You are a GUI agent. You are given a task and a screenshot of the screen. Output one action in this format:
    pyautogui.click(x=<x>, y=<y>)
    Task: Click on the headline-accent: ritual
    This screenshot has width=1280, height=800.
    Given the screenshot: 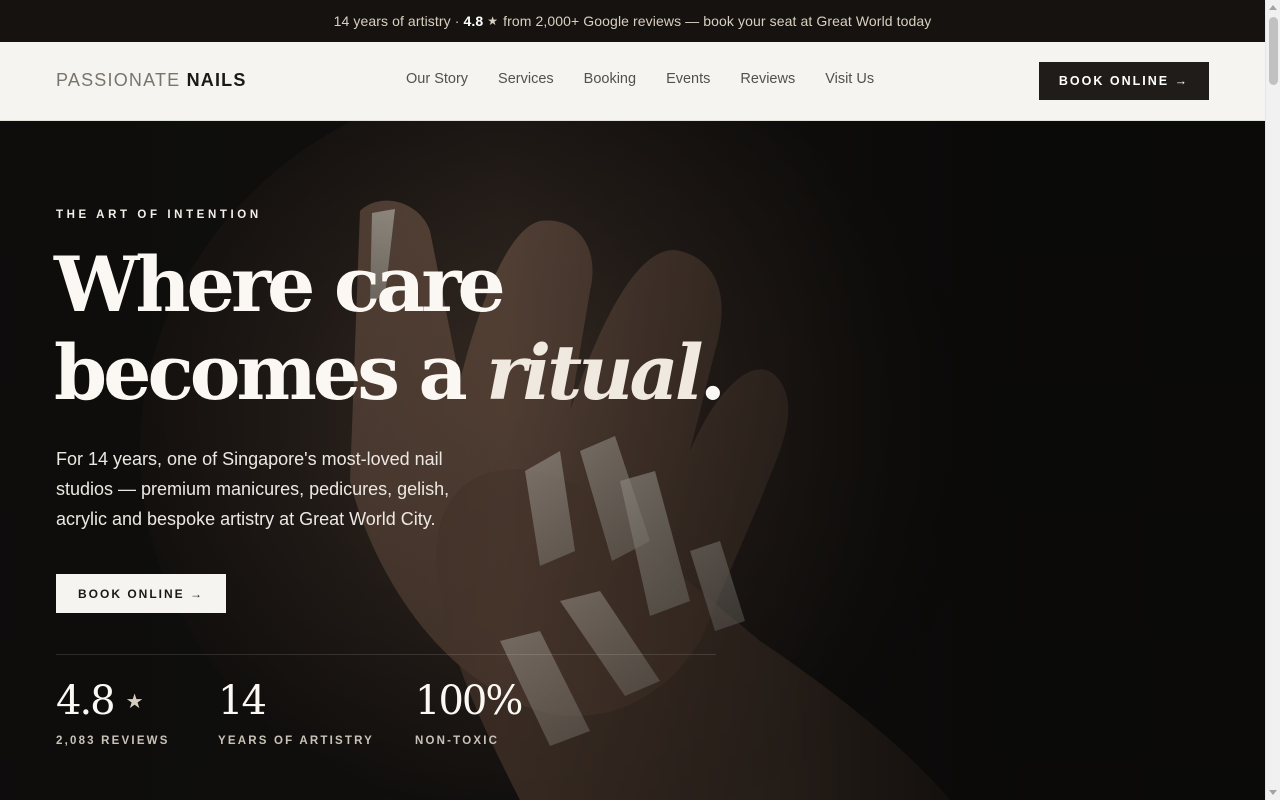 What is the action you would take?
    pyautogui.click(x=594, y=372)
    